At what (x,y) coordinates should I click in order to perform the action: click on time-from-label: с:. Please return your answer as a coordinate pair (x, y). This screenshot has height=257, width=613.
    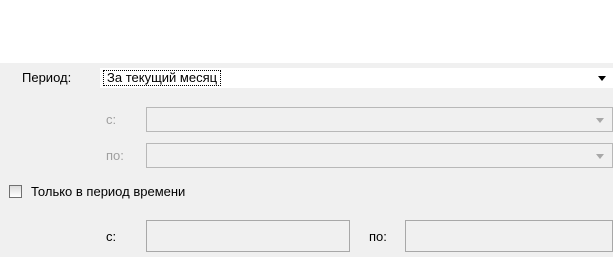
    Looking at the image, I should click on (111, 236).